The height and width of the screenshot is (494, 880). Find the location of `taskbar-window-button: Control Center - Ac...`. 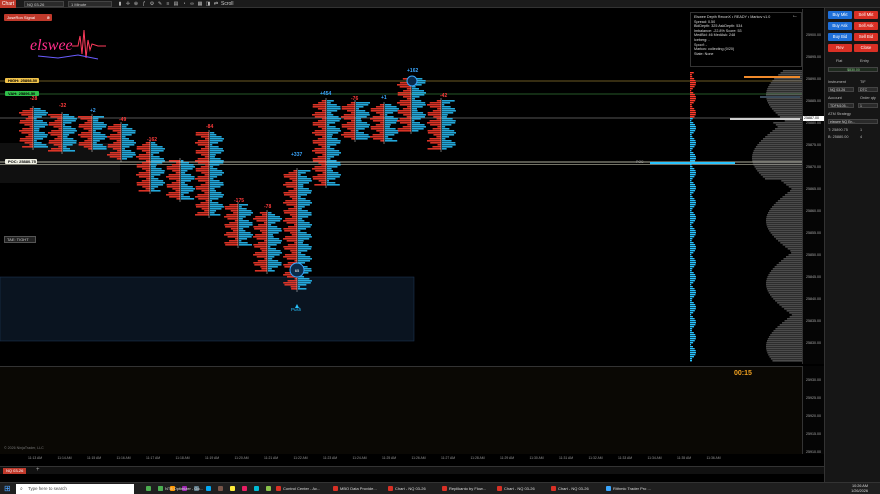

taskbar-window-button: Control Center - Ac... is located at coordinates (303, 489).